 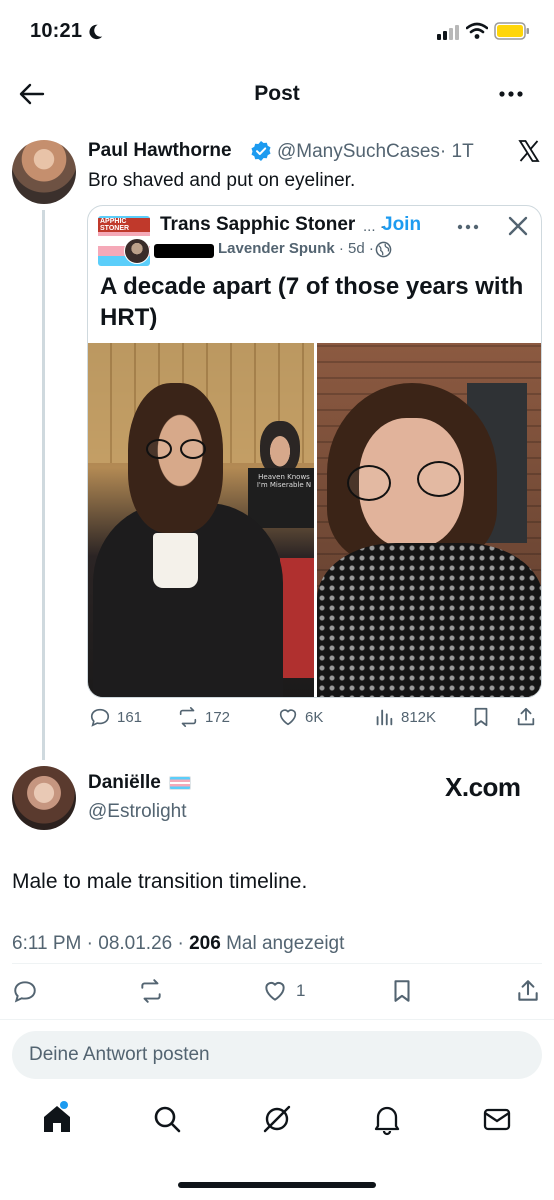 What do you see at coordinates (277, 35) in the screenshot?
I see `status-bar: 10:21` at bounding box center [277, 35].